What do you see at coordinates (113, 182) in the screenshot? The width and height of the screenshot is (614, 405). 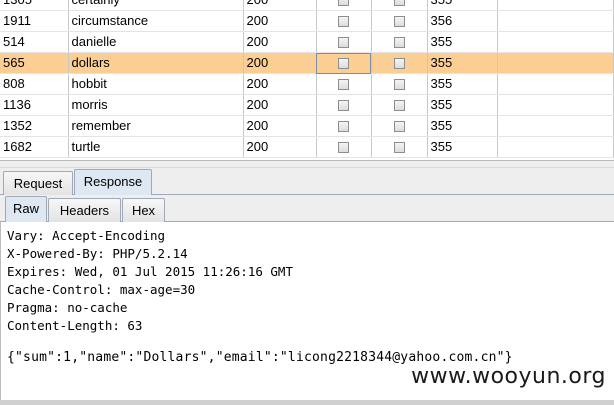 I see `tab-response: Response` at bounding box center [113, 182].